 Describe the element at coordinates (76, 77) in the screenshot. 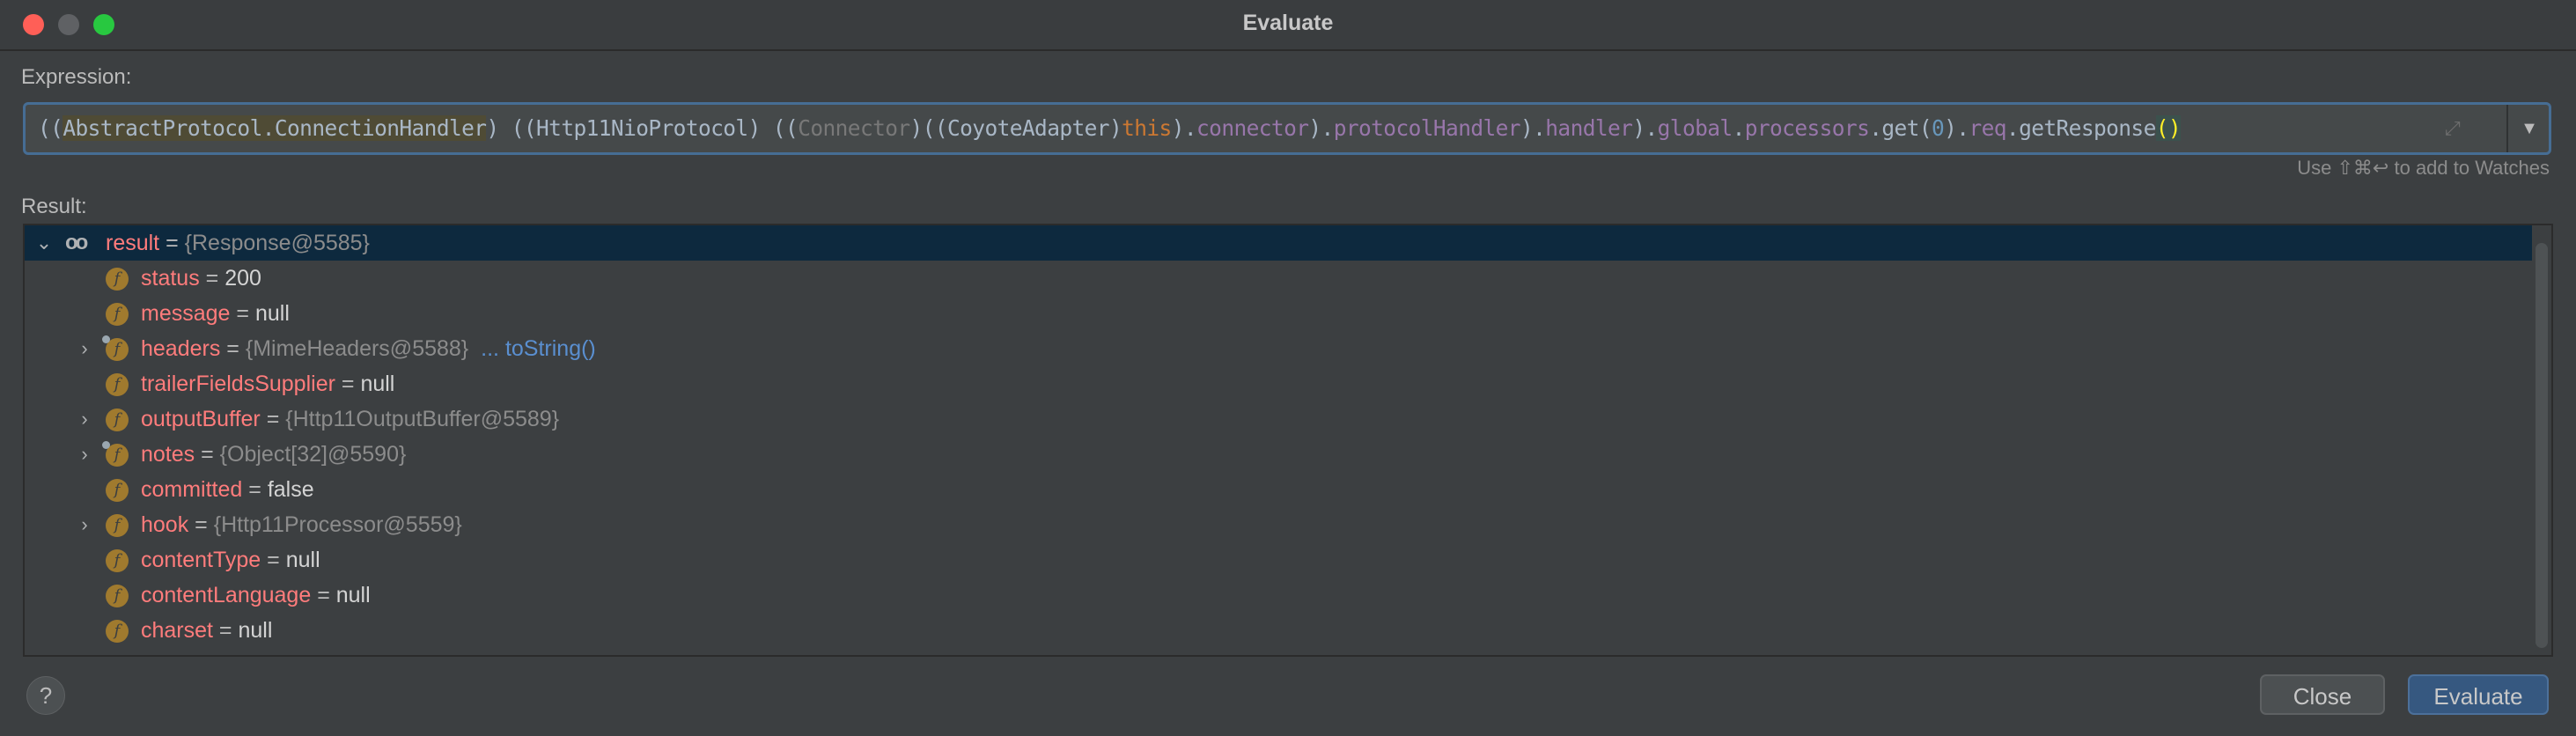

I see `expression-label: Expression:` at that location.